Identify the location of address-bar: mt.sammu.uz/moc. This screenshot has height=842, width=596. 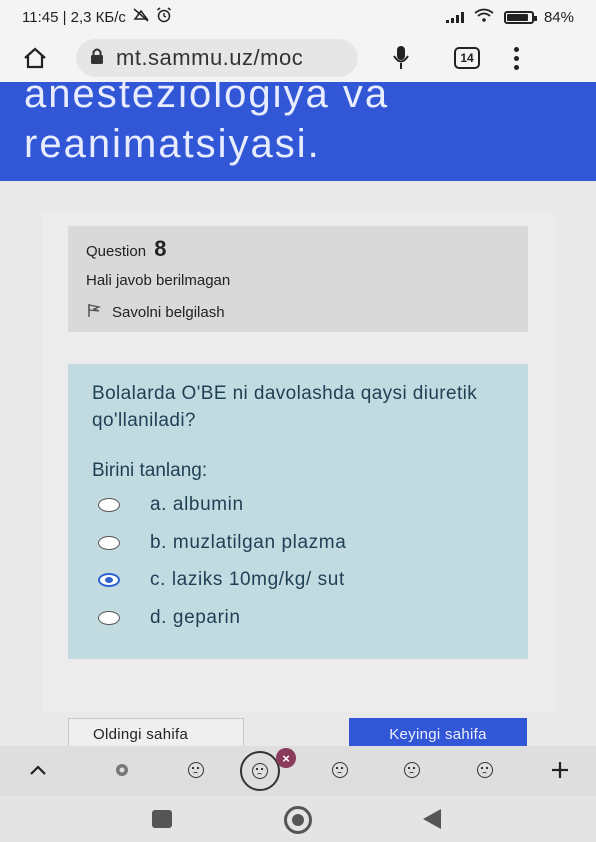
(217, 58).